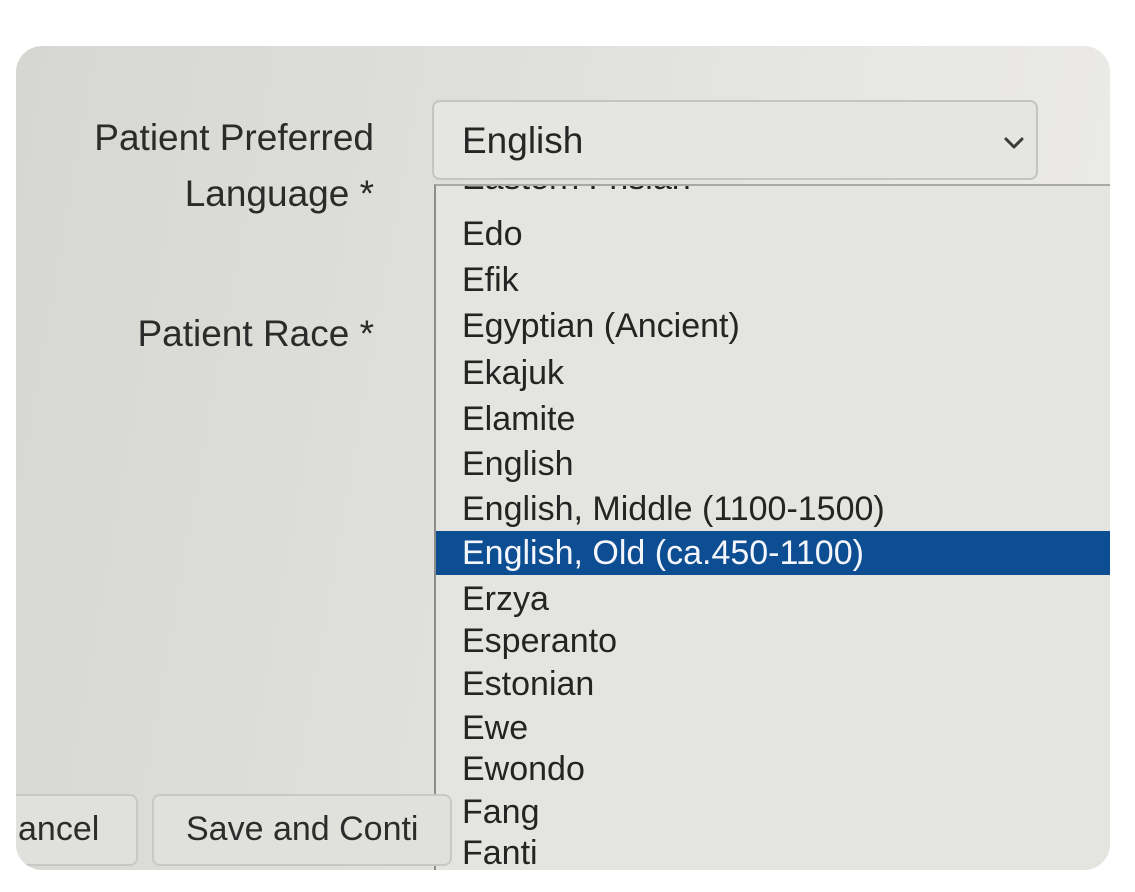 Image resolution: width=1135 pixels, height=892 pixels. I want to click on race-label: Patient Race *, so click(255, 333).